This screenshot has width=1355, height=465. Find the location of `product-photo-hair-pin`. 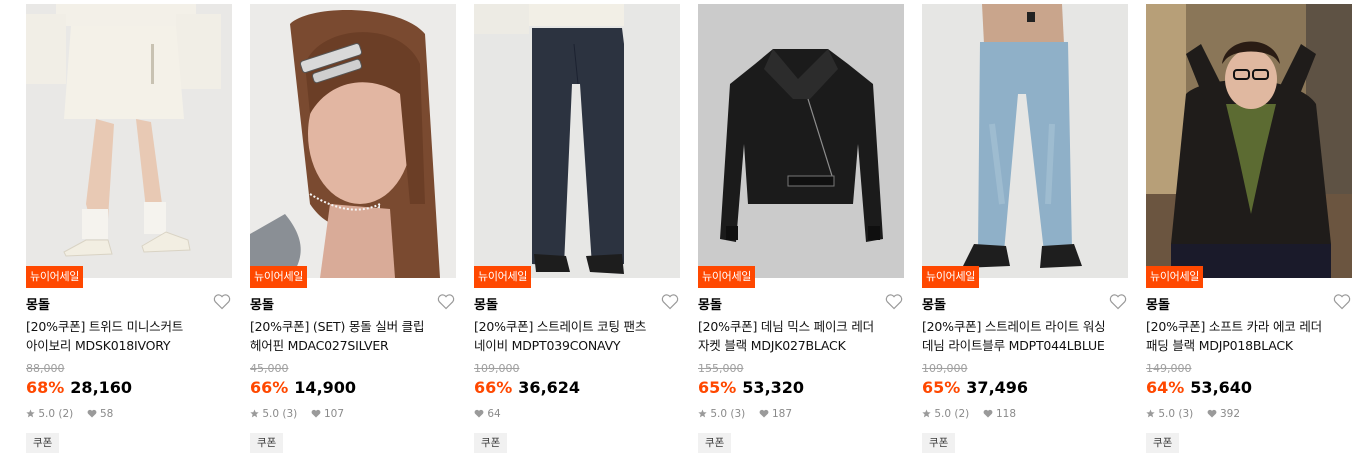

product-photo-hair-pin is located at coordinates (353, 141).